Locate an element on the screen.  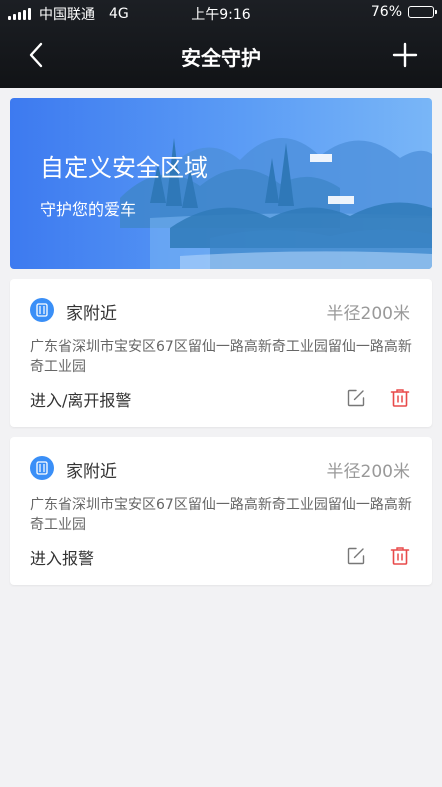
status-time: 上午9:16 is located at coordinates (221, 15).